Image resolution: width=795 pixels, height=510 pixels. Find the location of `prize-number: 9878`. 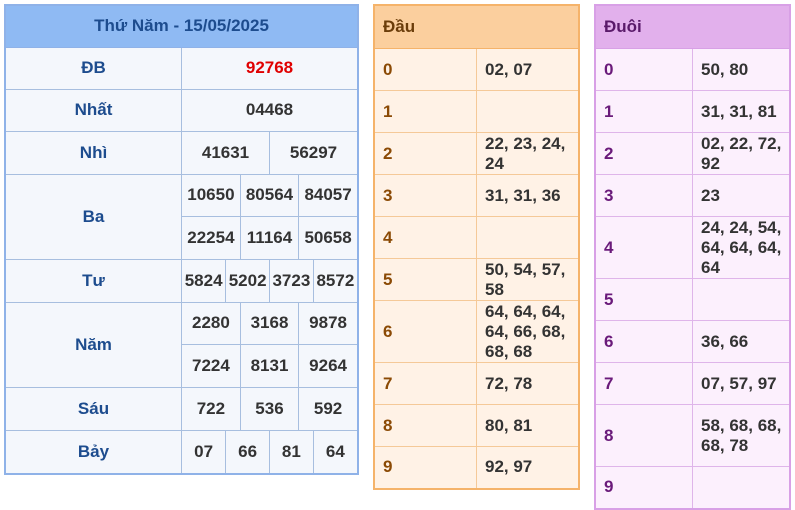

prize-number: 9878 is located at coordinates (327, 323).